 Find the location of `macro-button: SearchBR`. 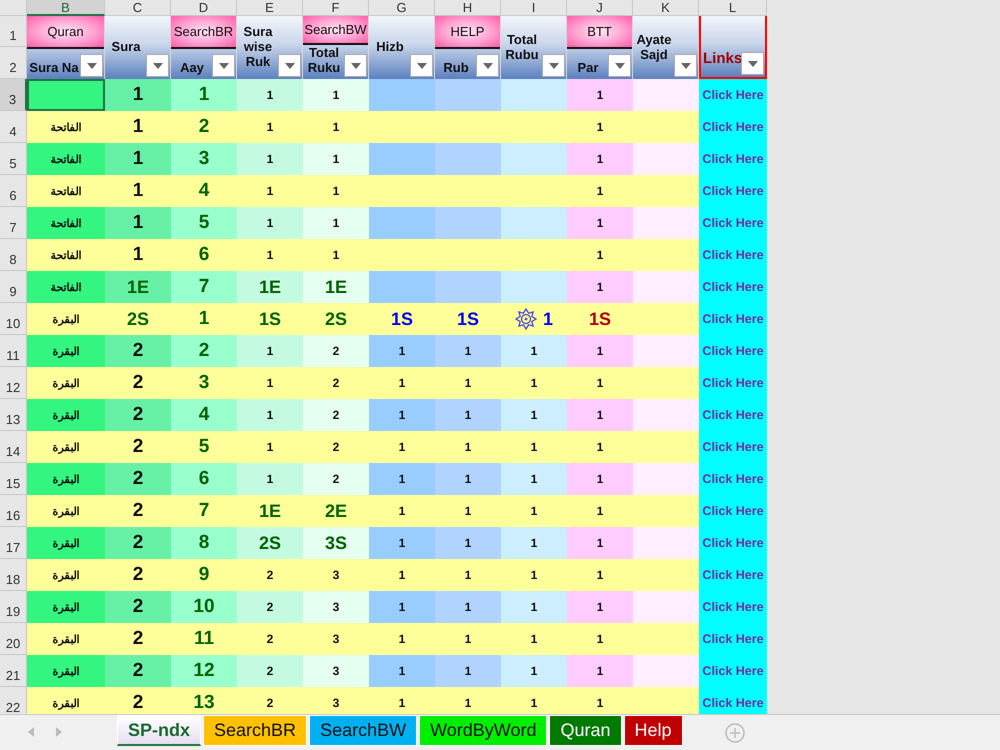

macro-button: SearchBR is located at coordinates (203, 31).